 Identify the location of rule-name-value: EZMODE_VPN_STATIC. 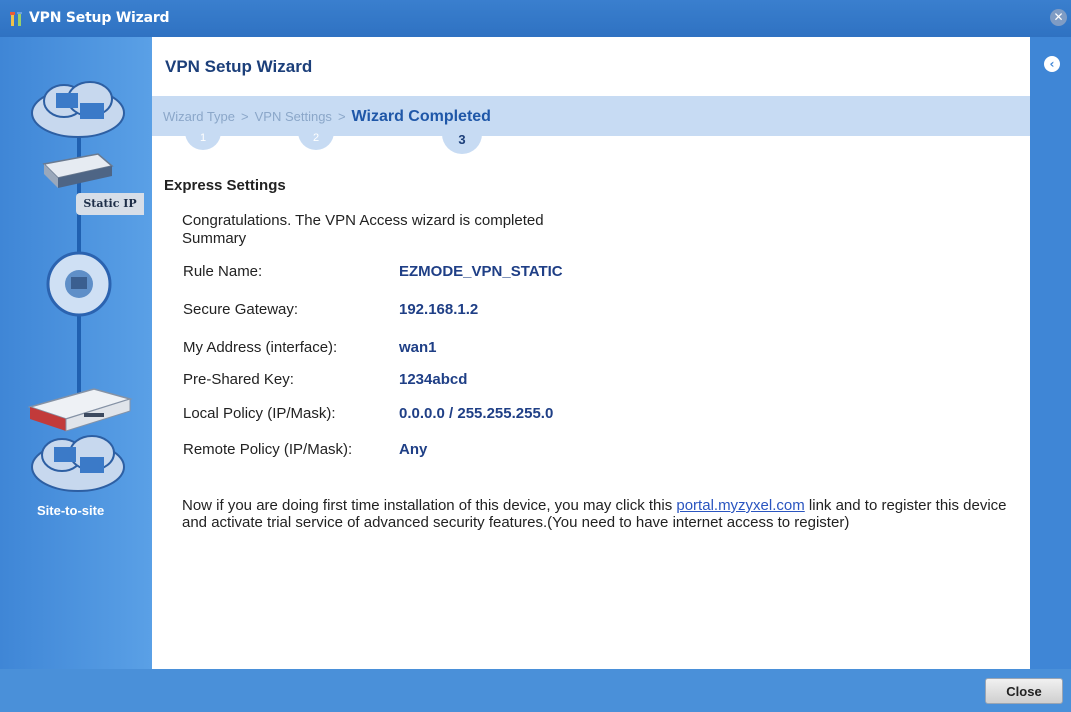
(481, 271).